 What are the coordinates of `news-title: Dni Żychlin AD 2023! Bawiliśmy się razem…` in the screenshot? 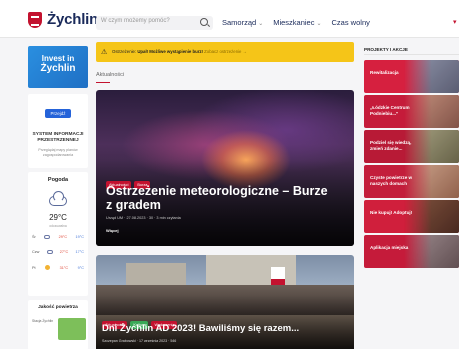 It's located at (200, 328).